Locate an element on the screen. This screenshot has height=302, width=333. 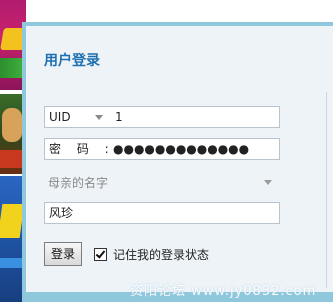
remember-me-checkbox is located at coordinates (100, 254).